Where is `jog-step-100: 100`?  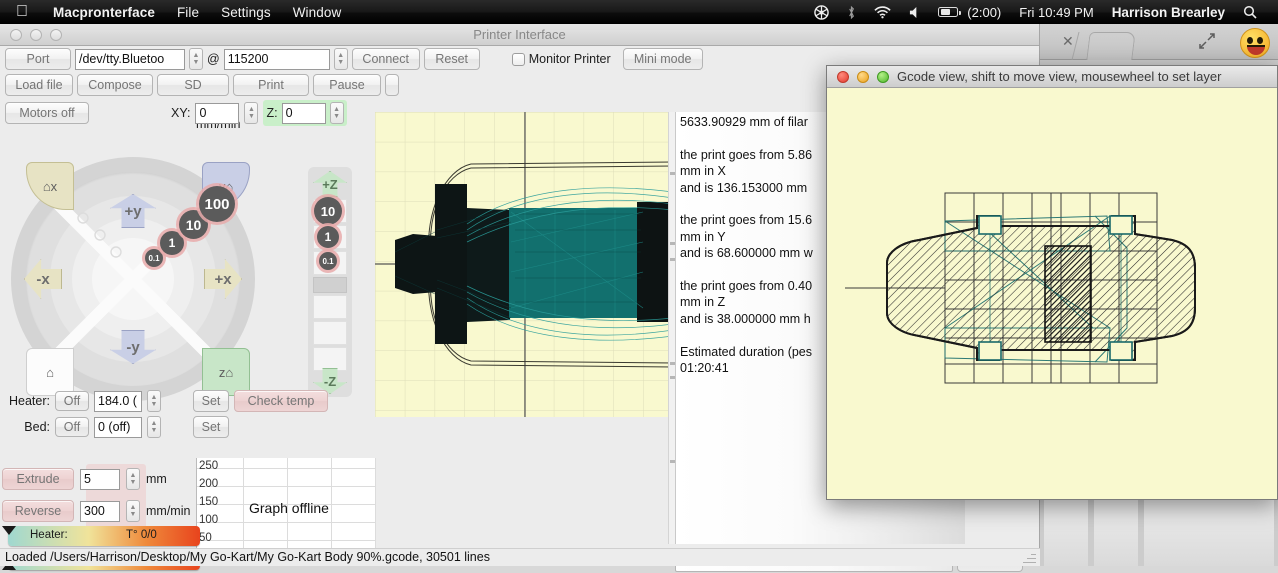
jog-step-100: 100 is located at coordinates (217, 204).